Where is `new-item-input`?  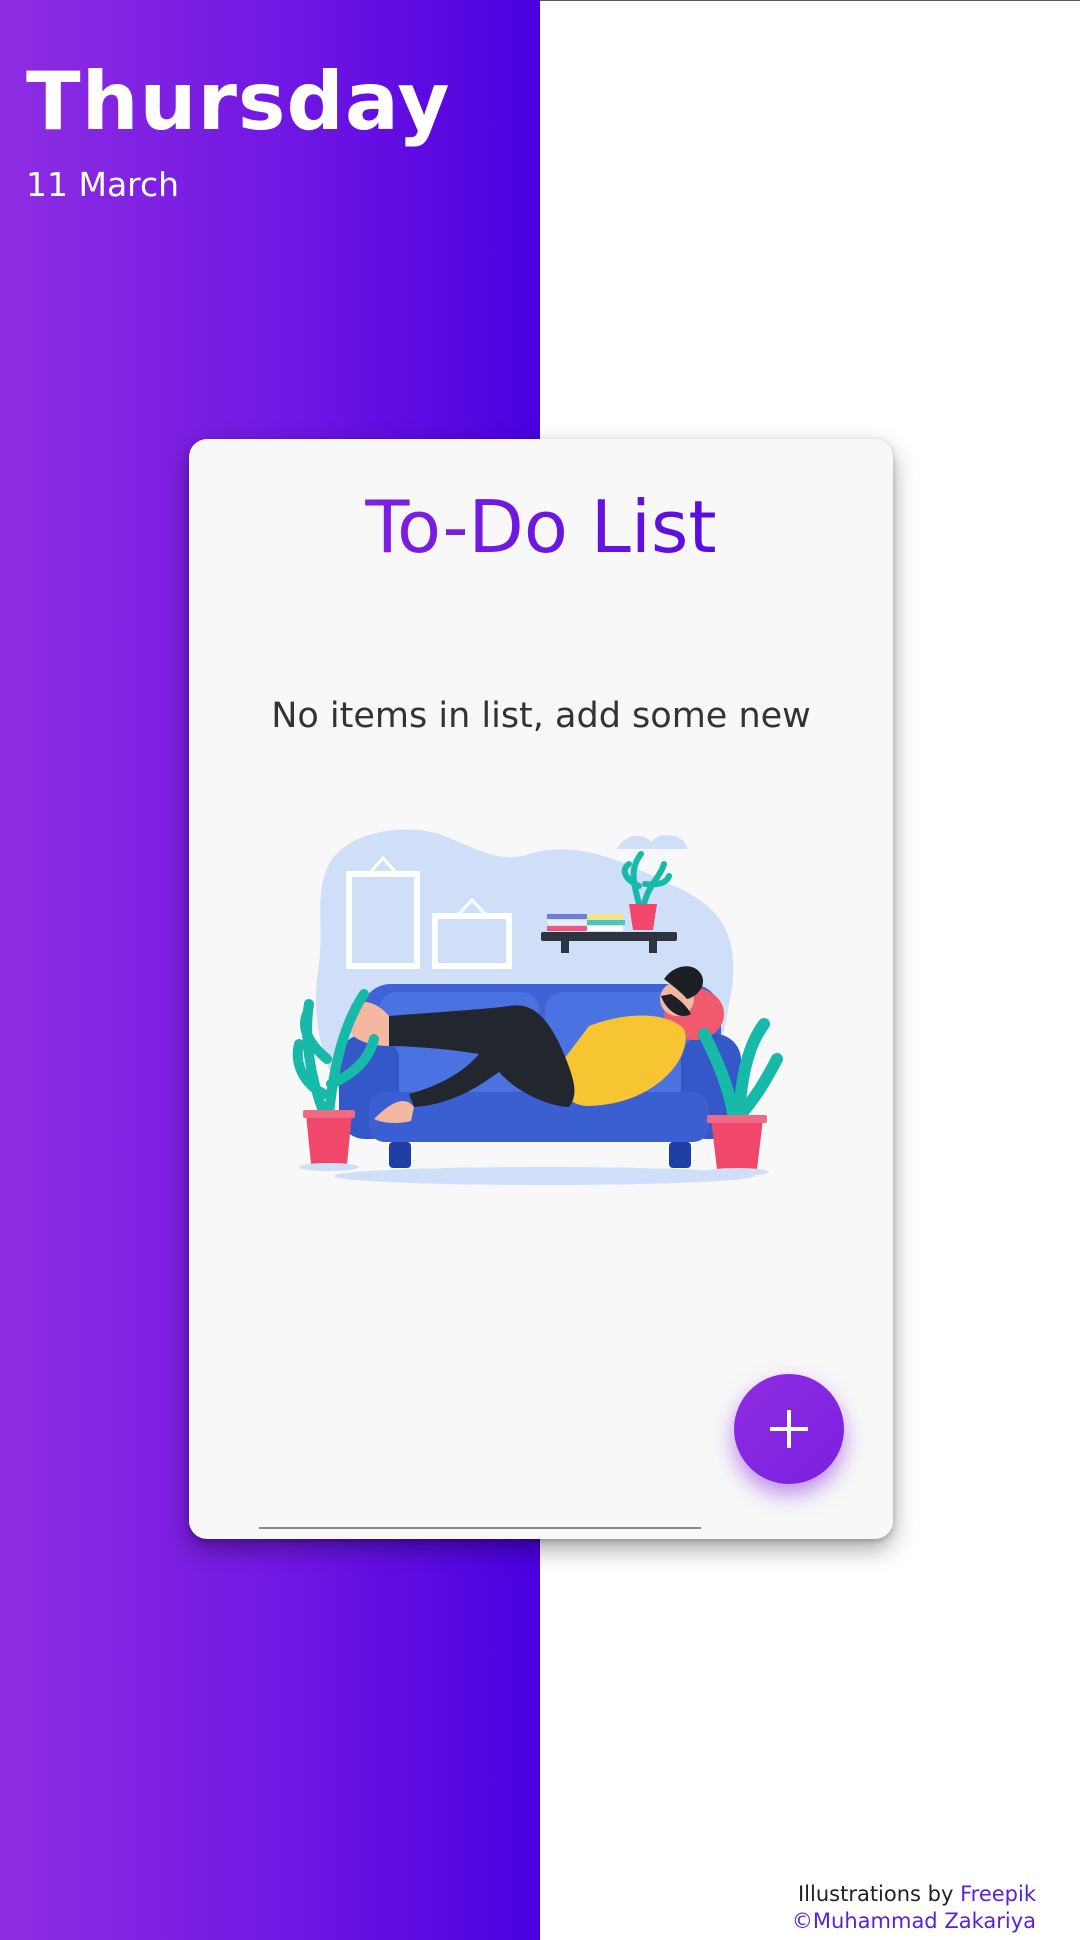
new-item-input is located at coordinates (480, 1504).